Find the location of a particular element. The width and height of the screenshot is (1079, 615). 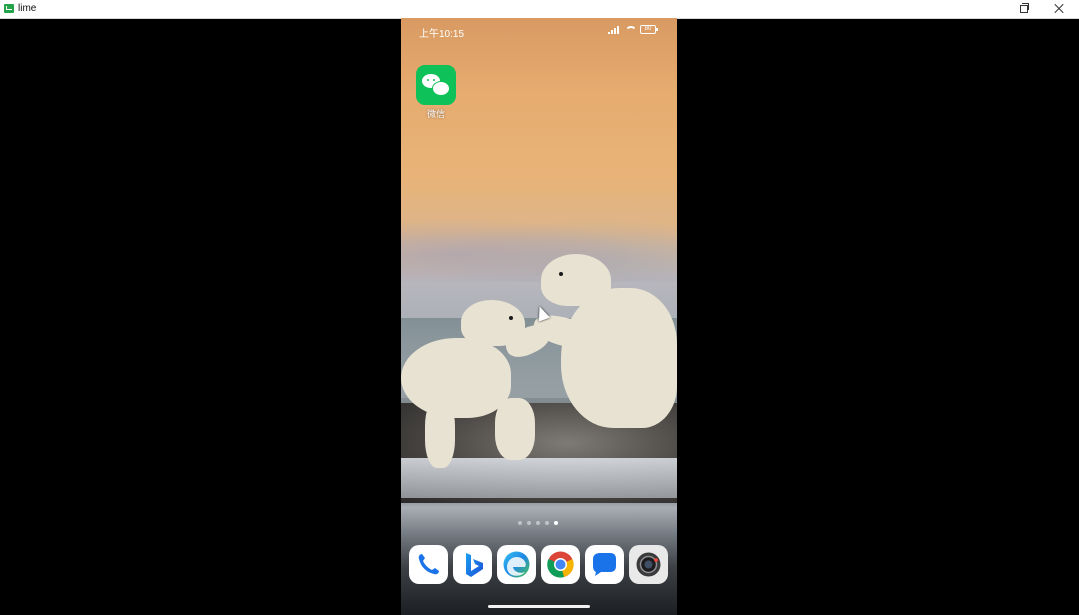

polar-bear-left-leg is located at coordinates (515, 429).